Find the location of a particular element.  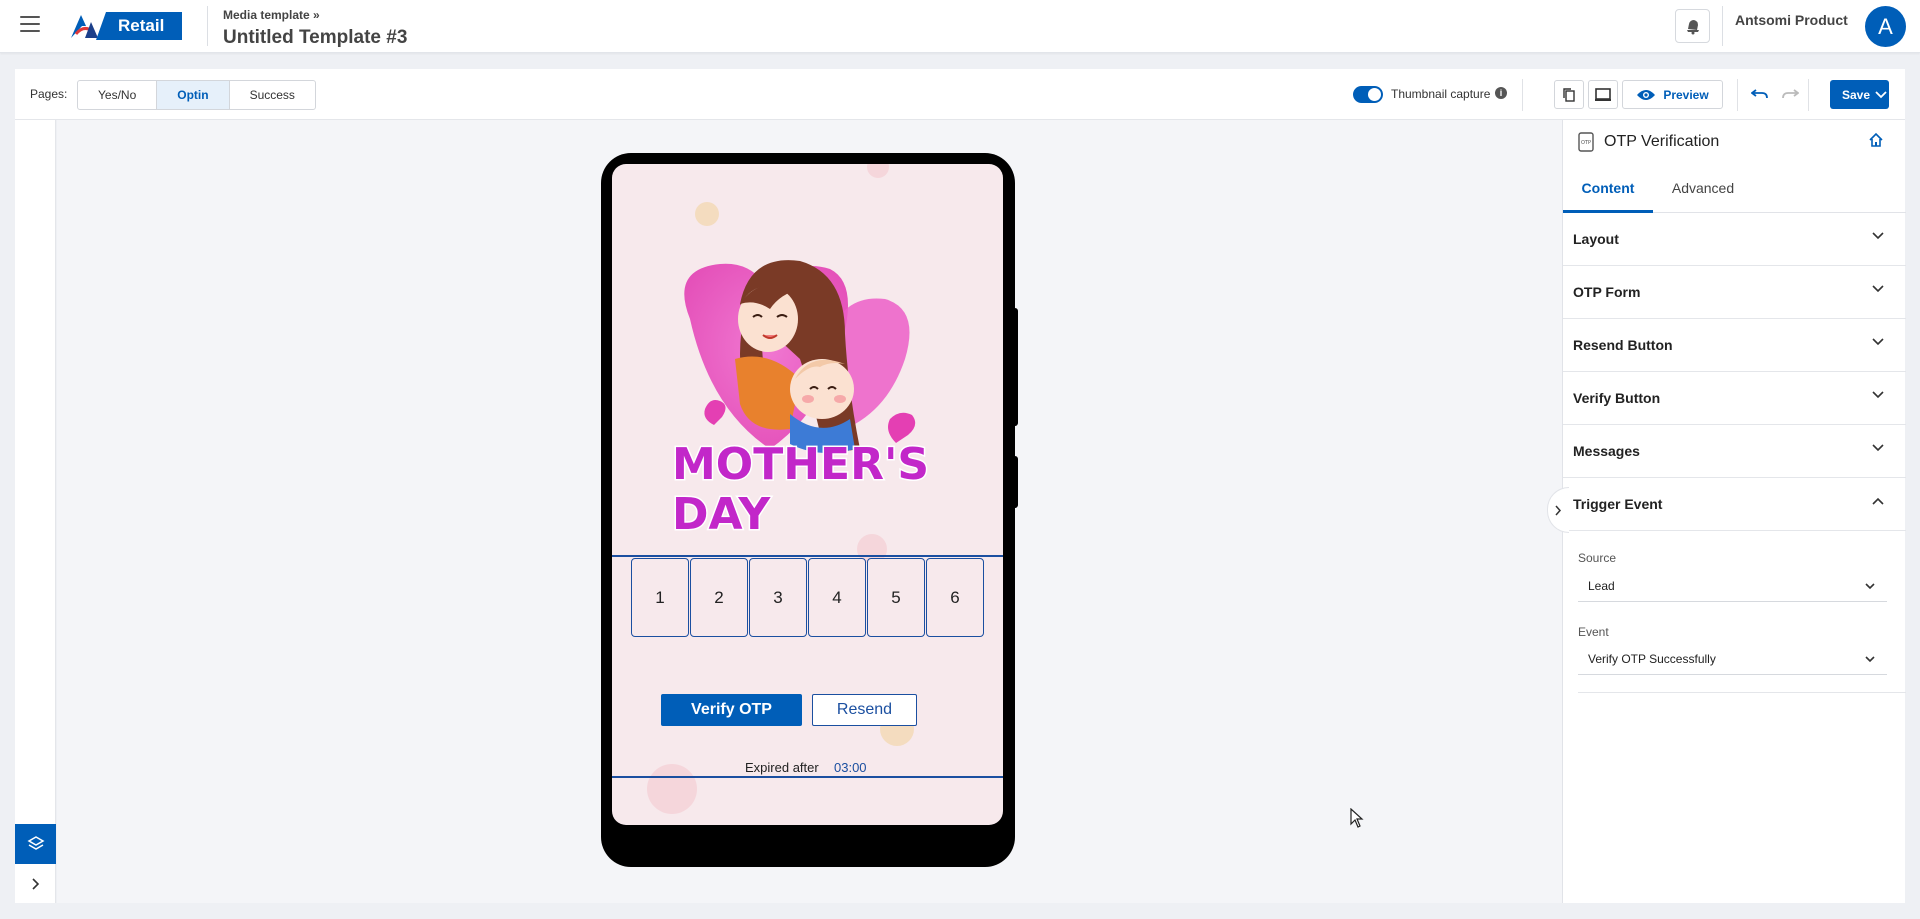

undo-icon is located at coordinates (1760, 94).